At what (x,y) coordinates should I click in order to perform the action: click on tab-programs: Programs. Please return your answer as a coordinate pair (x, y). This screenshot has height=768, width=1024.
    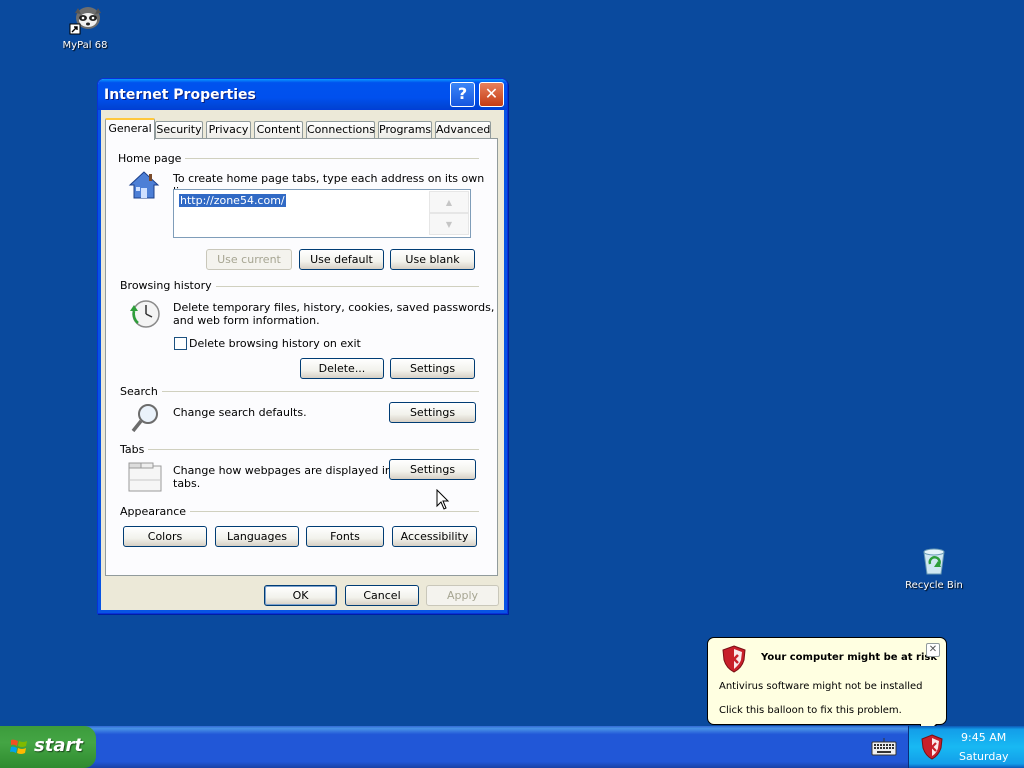
    Looking at the image, I should click on (405, 130).